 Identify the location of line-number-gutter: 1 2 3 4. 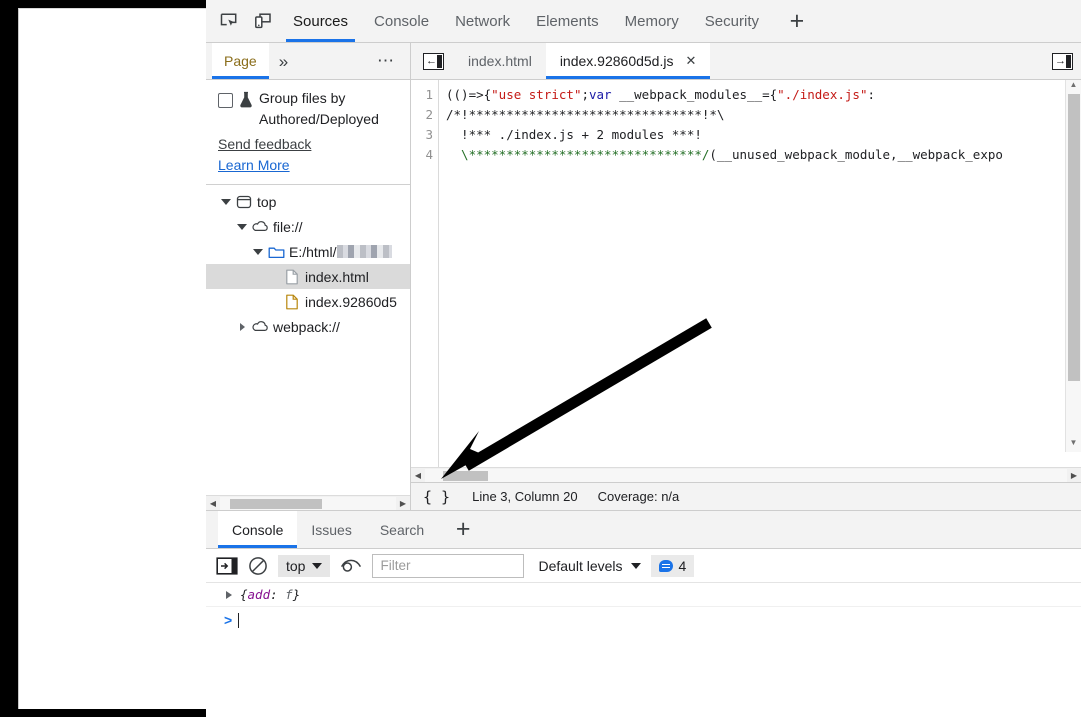
(425, 273).